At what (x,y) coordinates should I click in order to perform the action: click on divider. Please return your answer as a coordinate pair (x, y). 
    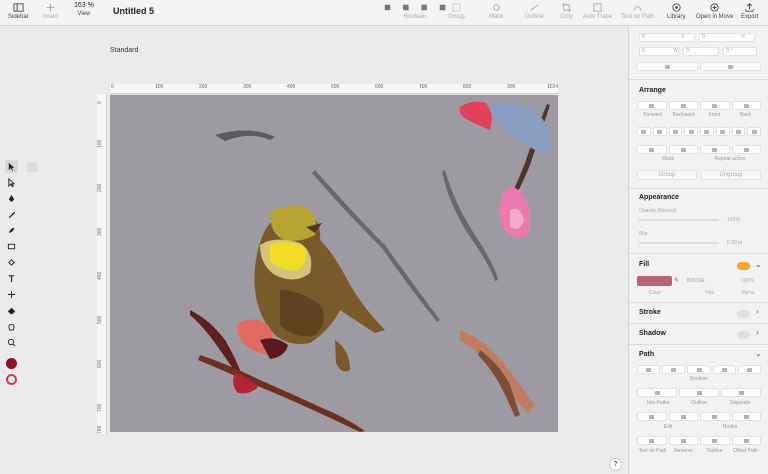
    Looking at the image, I should click on (698, 302).